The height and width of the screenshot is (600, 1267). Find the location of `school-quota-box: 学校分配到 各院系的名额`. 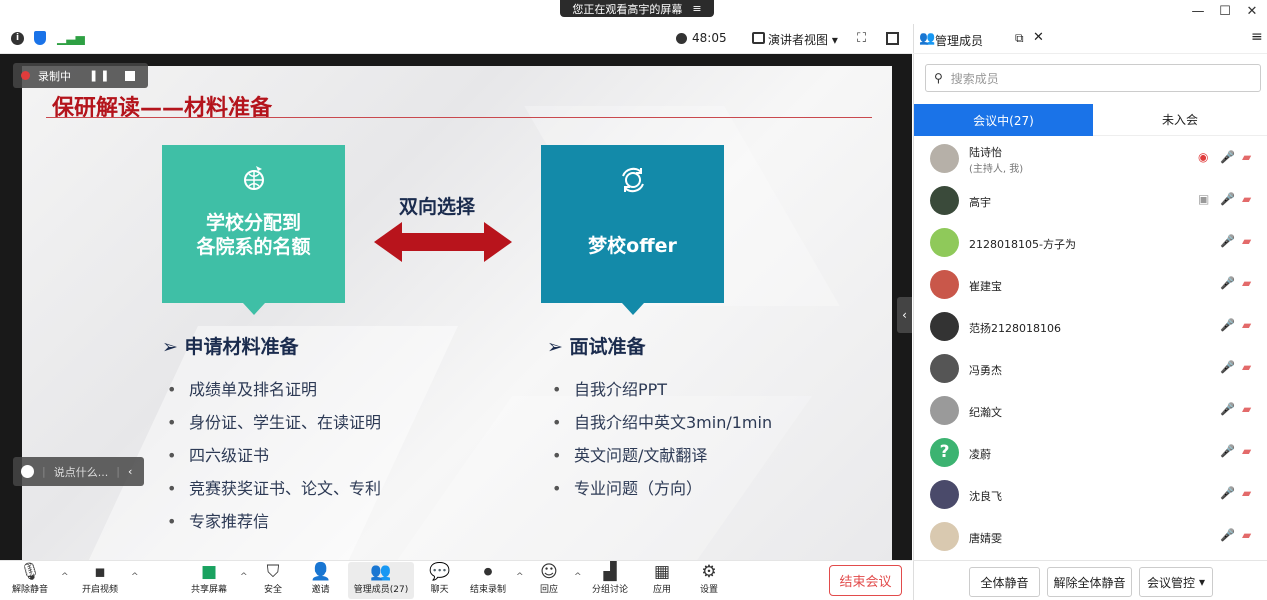

school-quota-box: 学校分配到 各院系的名额 is located at coordinates (253, 224).